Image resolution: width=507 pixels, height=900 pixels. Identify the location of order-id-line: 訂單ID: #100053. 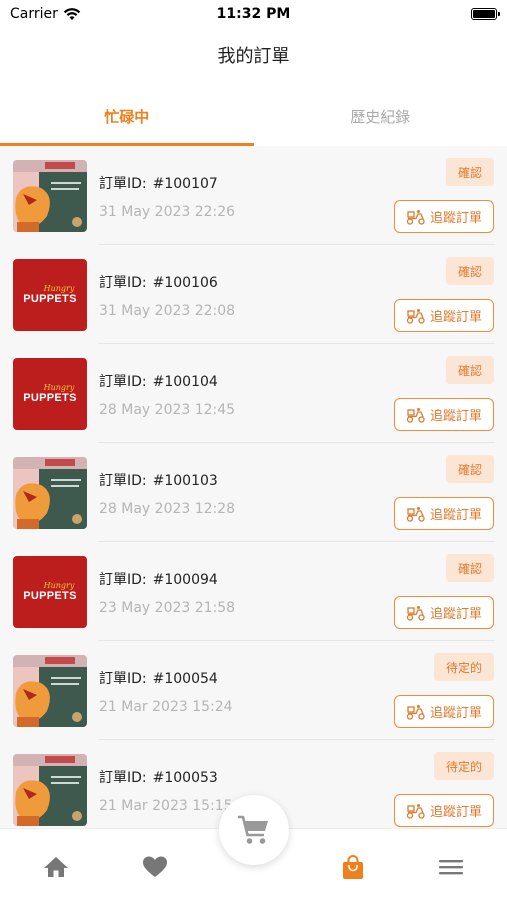
(158, 777).